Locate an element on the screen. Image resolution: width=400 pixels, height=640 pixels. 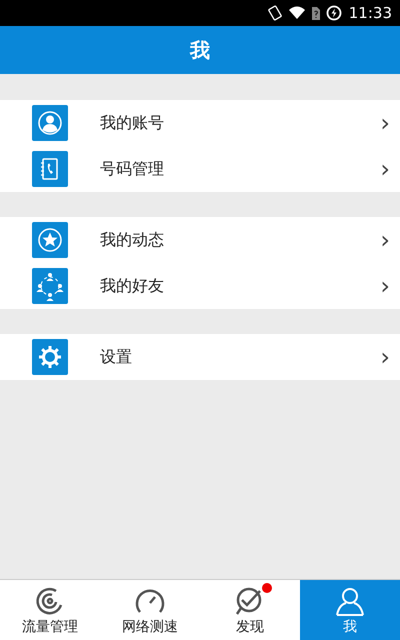
menu-item: 号码管理 › is located at coordinates (200, 169).